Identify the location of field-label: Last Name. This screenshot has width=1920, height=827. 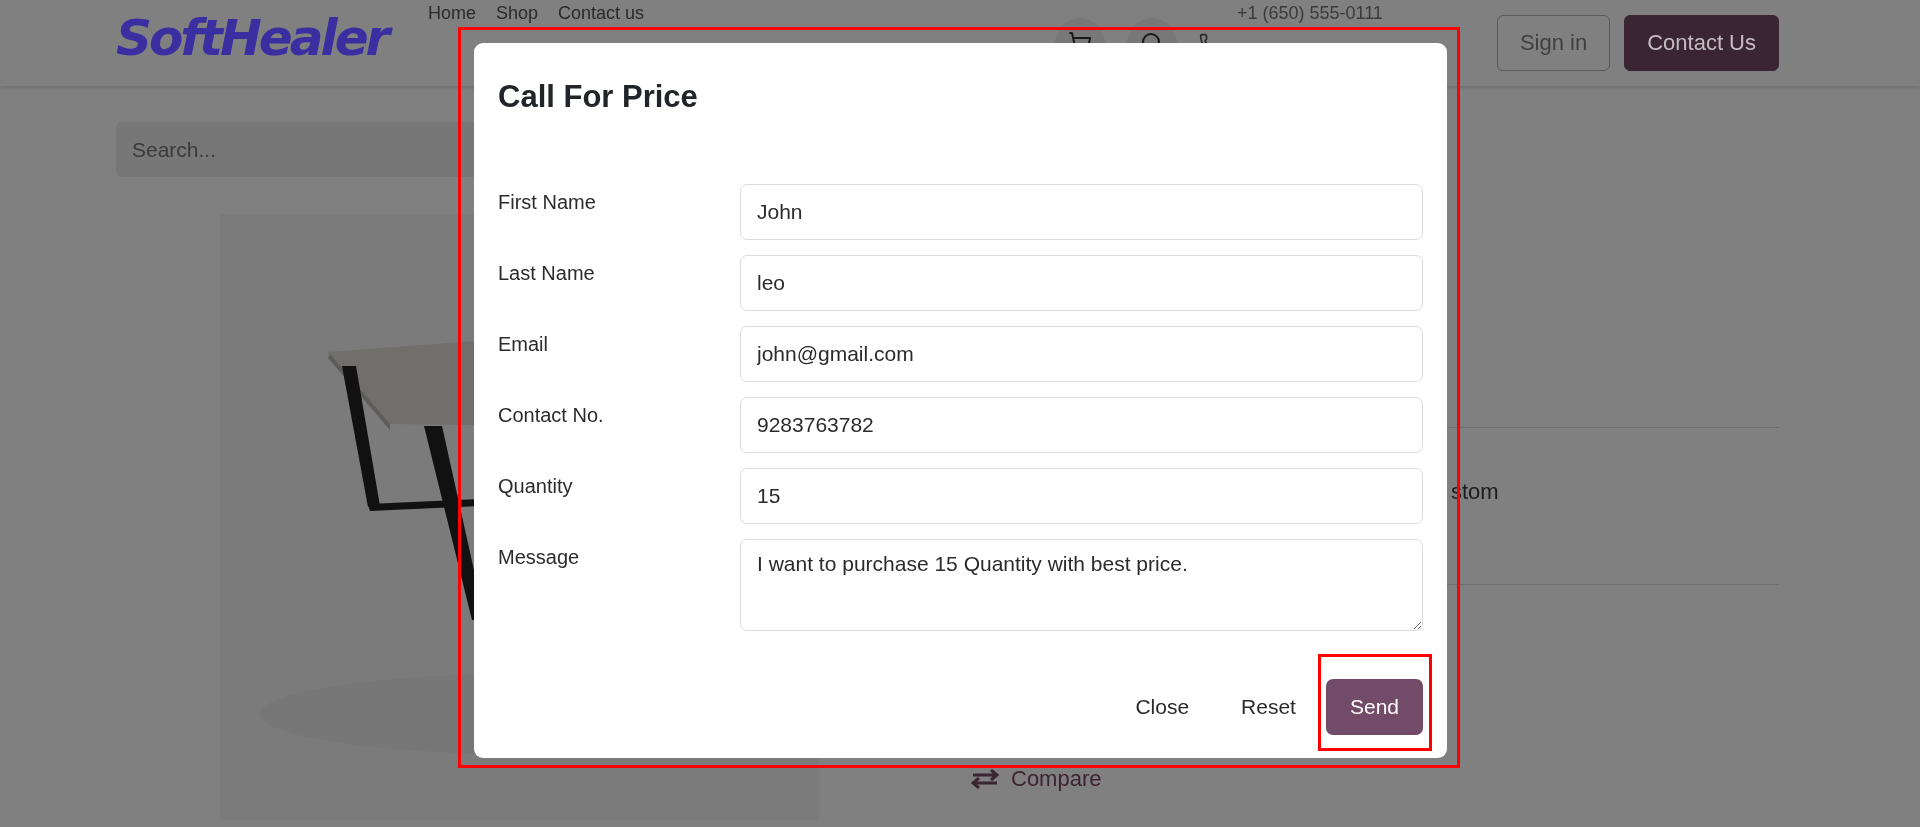
(547, 273).